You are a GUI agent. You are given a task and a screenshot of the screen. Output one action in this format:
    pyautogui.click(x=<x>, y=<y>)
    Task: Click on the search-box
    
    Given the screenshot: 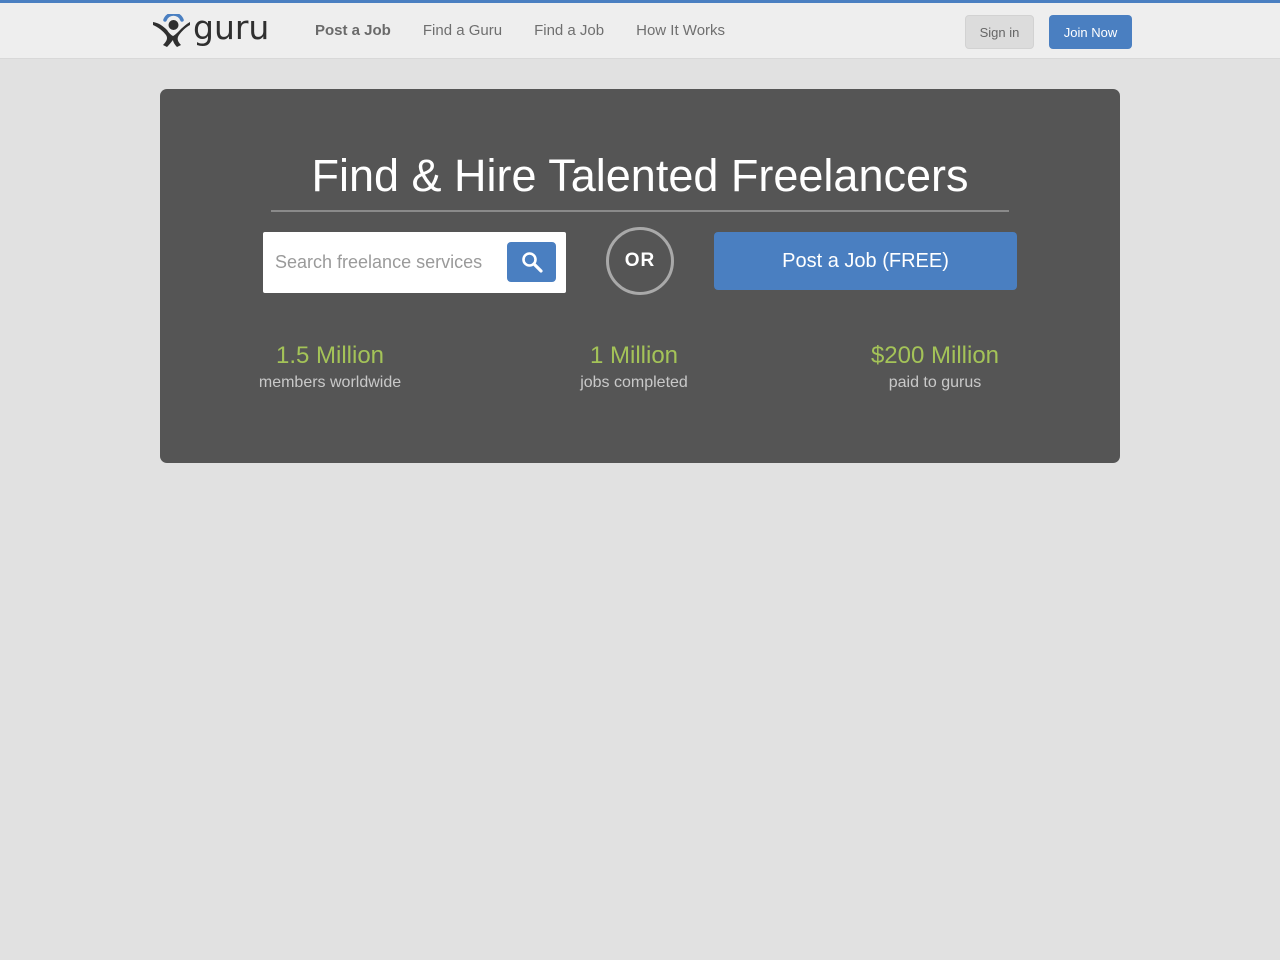 What is the action you would take?
    pyautogui.click(x=414, y=262)
    